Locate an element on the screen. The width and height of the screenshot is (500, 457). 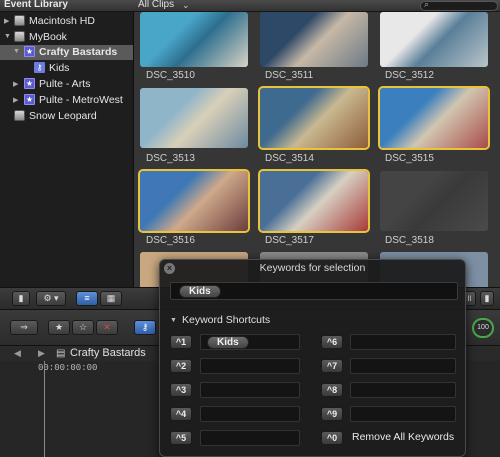
playhead is located at coordinates (44, 409).